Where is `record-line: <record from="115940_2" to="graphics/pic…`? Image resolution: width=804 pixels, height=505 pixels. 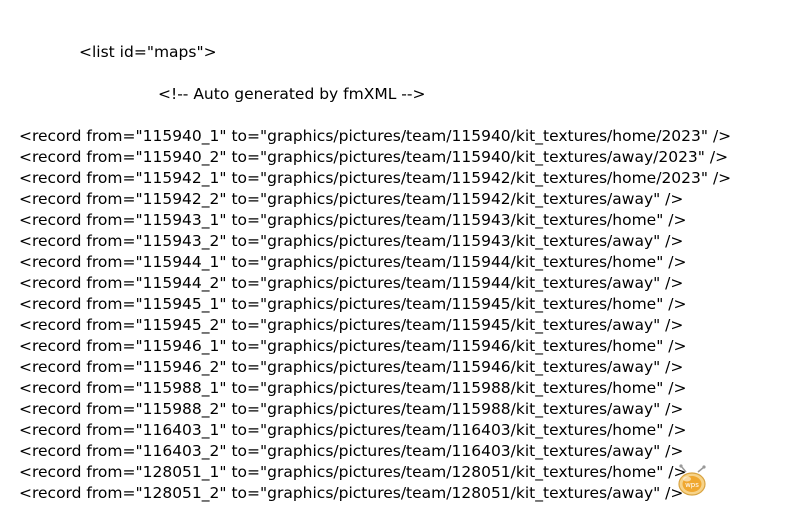
record-line: <record from="115940_2" to="graphics/pic… is located at coordinates (374, 157).